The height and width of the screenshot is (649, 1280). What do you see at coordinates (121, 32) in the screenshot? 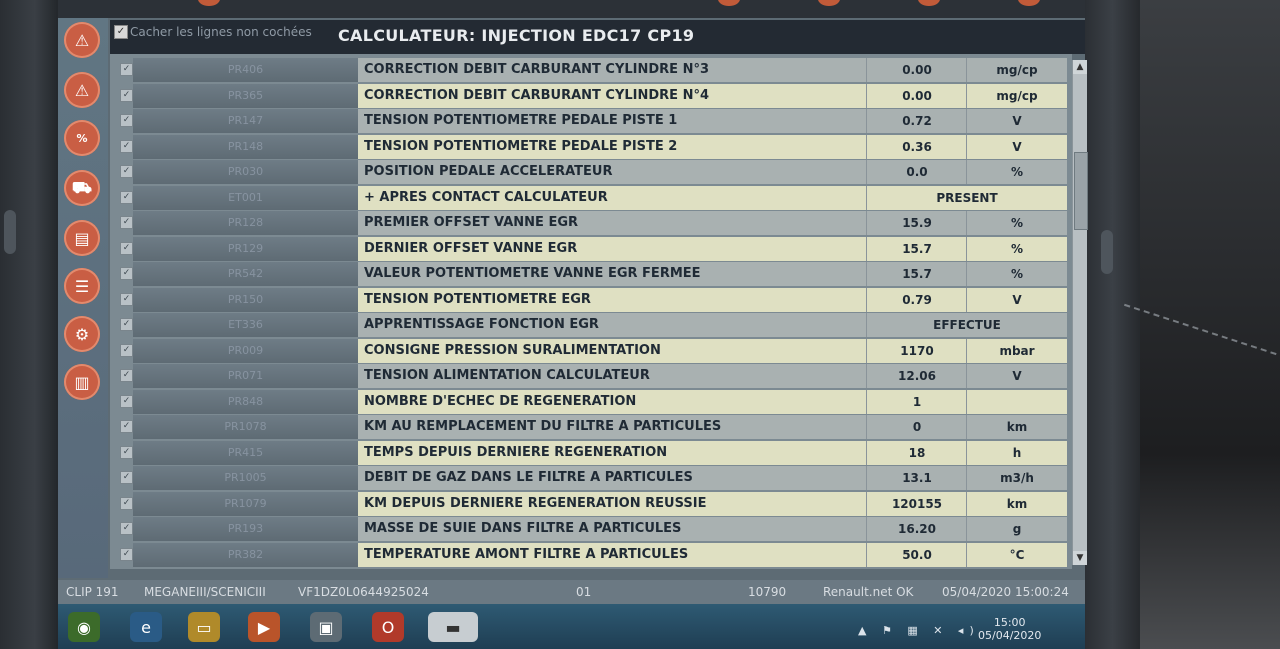
I see `filter-checkbox: ✓` at bounding box center [121, 32].